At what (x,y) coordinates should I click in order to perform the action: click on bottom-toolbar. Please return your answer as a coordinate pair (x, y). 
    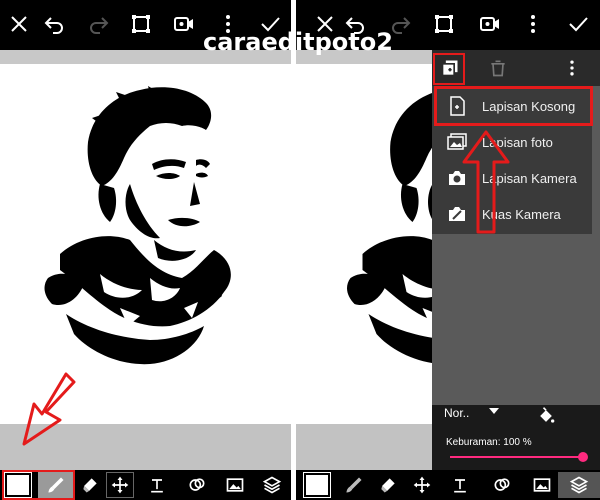
    Looking at the image, I should click on (448, 485).